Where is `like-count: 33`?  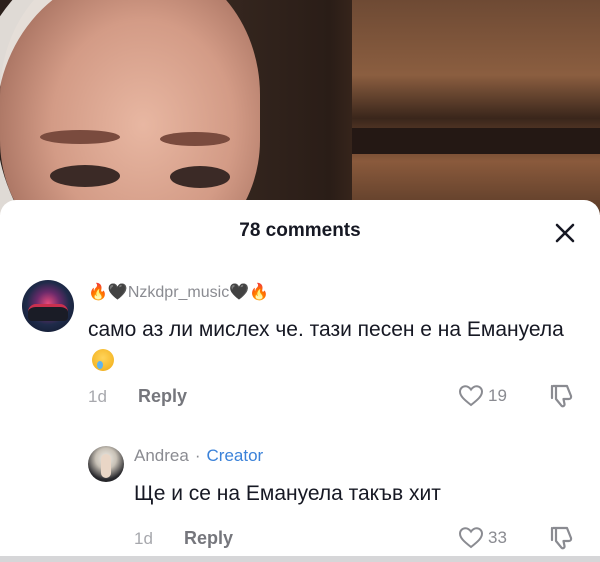
like-count: 33 is located at coordinates (497, 537).